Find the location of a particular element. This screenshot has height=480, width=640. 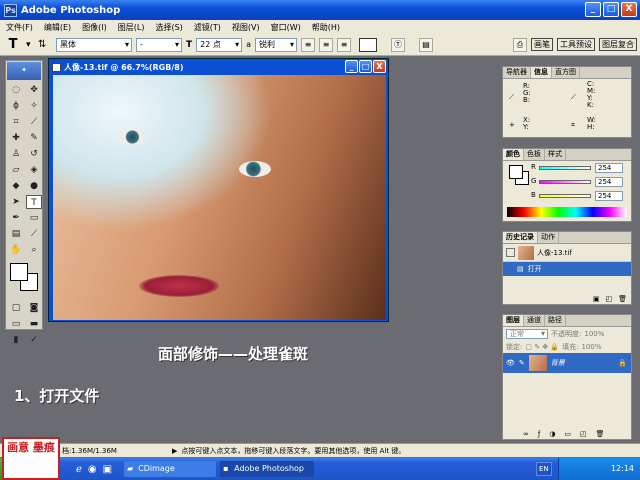

clock: 12:14 is located at coordinates (622, 468).